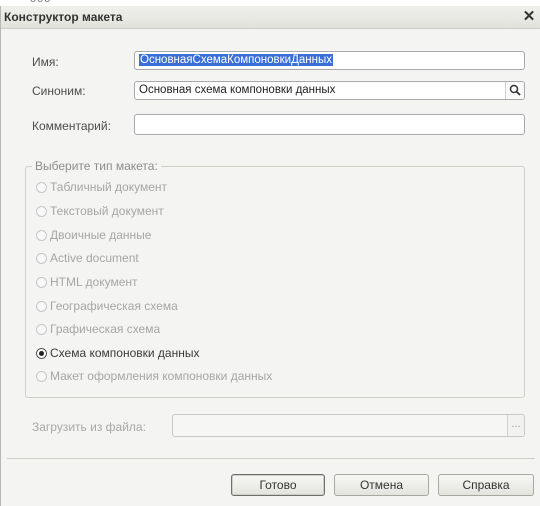  What do you see at coordinates (514, 90) in the screenshot?
I see `search-icon` at bounding box center [514, 90].